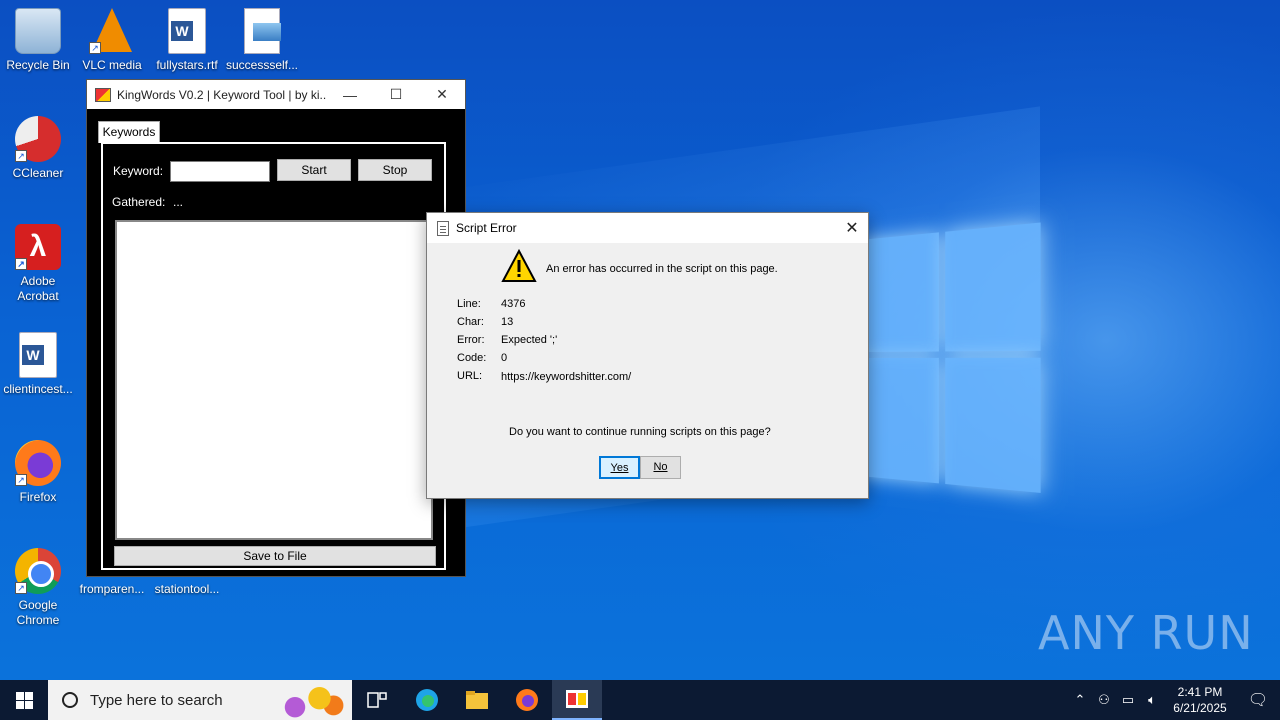 This screenshot has width=1280, height=720. What do you see at coordinates (950, 359) in the screenshot?
I see `windows-logo-wallpaper` at bounding box center [950, 359].